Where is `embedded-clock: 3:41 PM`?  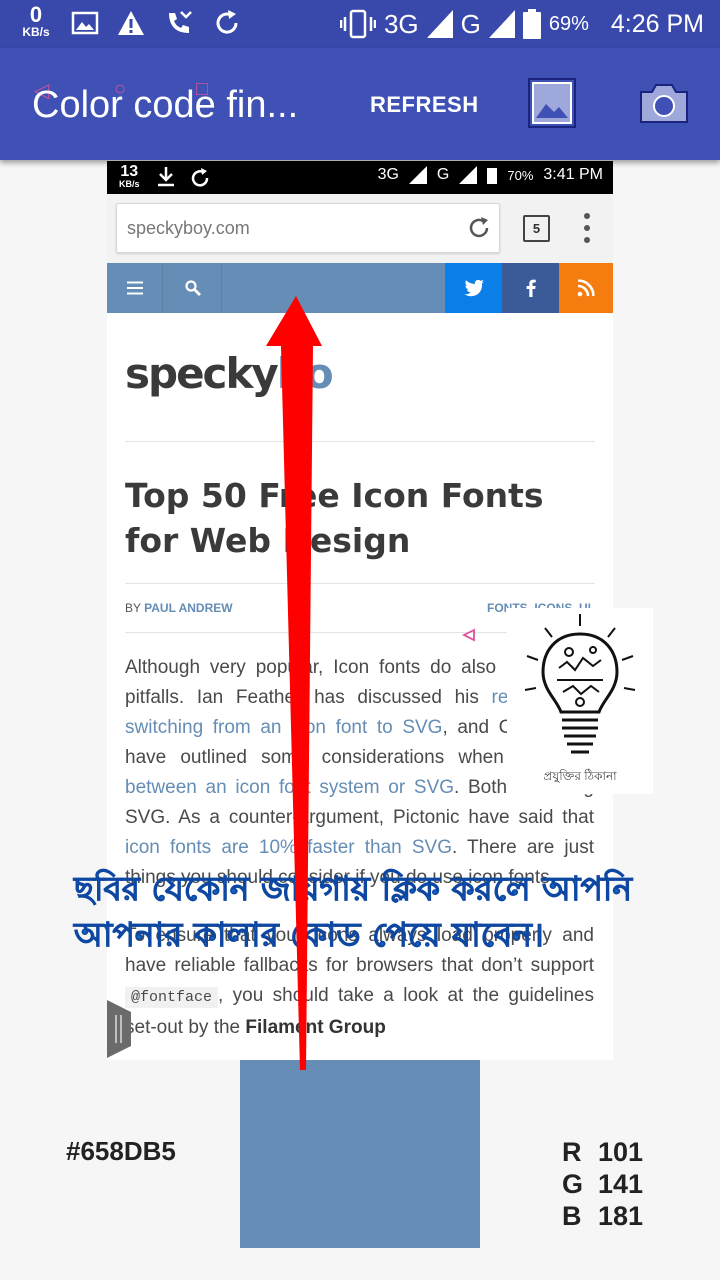
embedded-clock: 3:41 PM is located at coordinates (573, 174).